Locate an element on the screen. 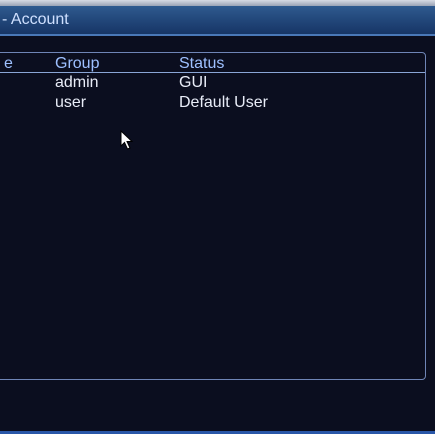 The height and width of the screenshot is (434, 435). title-bar: - Account is located at coordinates (217, 21).